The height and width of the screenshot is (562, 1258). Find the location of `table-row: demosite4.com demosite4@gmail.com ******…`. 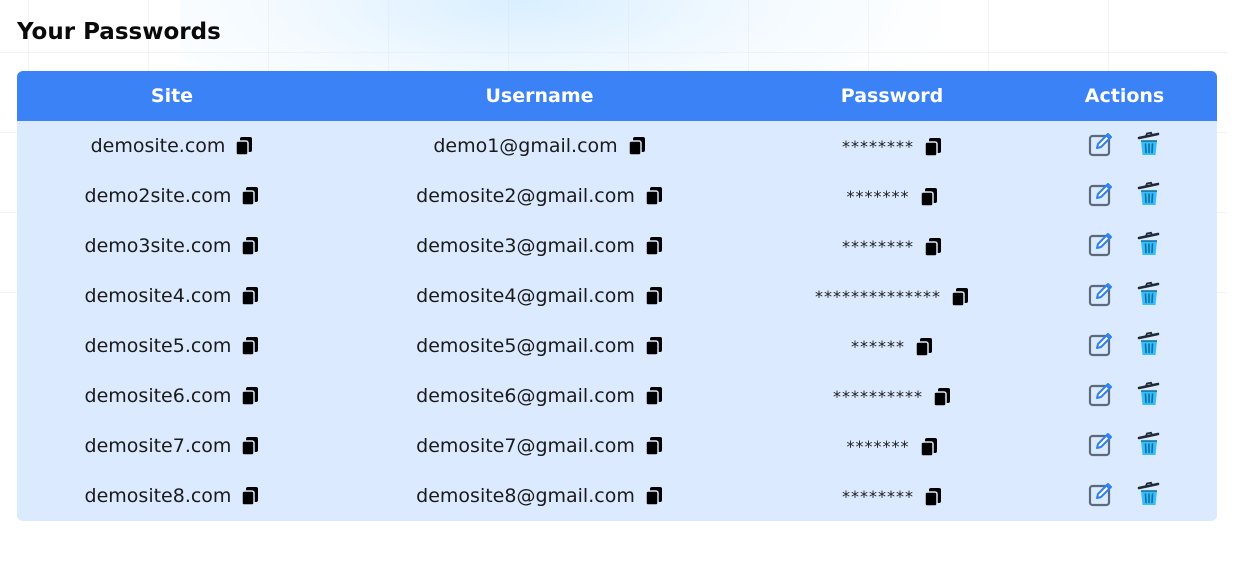

table-row: demosite4.com demosite4@gmail.com ******… is located at coordinates (617, 296).